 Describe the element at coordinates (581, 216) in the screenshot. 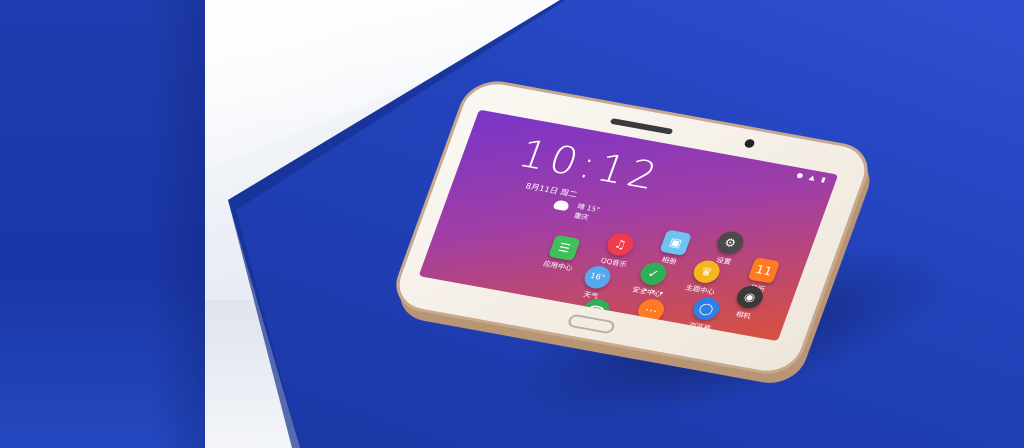

I see `weather-city: 重庆` at that location.